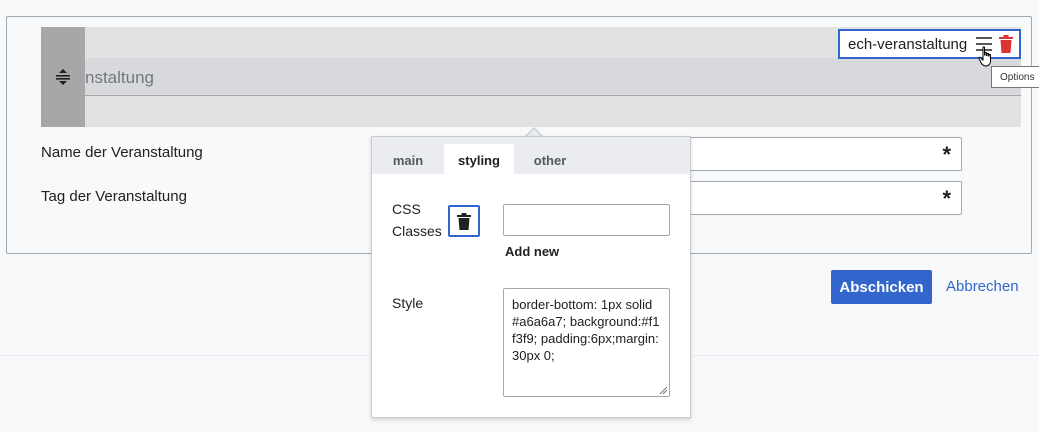  I want to click on delete-class-button, so click(464, 221).